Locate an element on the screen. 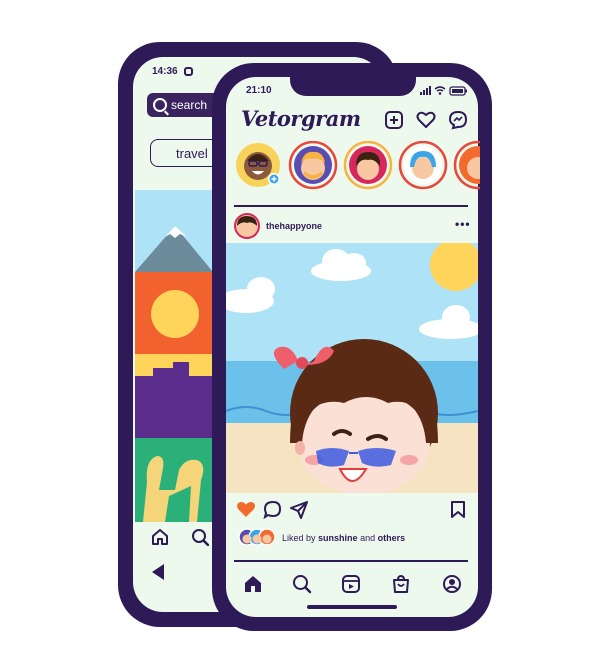 This screenshot has width=610, height=649. search-placeholder: search is located at coordinates (189, 105).